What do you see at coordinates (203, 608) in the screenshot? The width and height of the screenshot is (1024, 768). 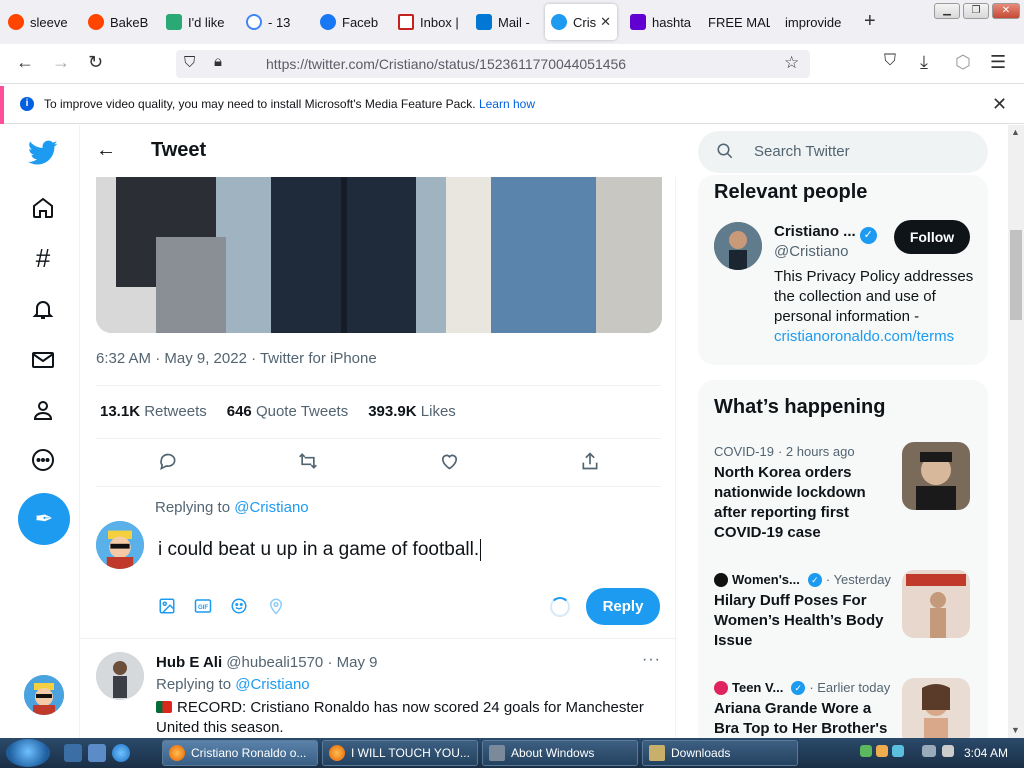 I see `gif-icon: GIF` at bounding box center [203, 608].